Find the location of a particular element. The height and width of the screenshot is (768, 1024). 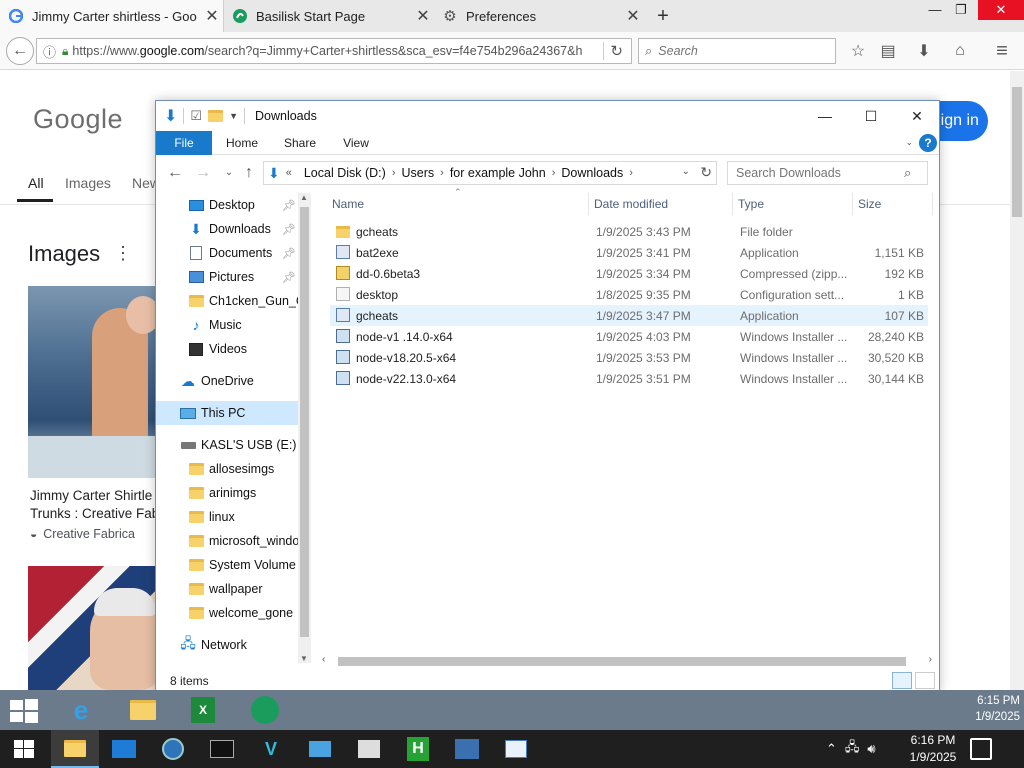

internet-explorer-icon: e is located at coordinates (81, 710).